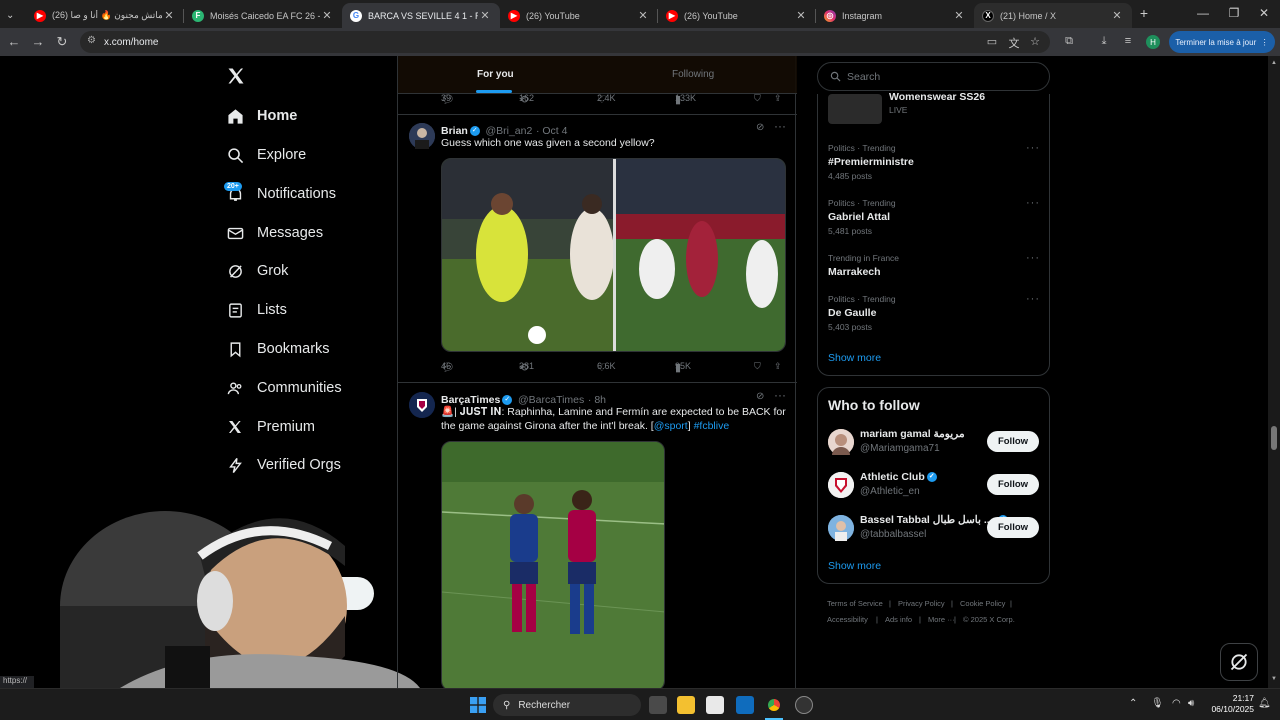 This screenshot has height=720, width=1280. Describe the element at coordinates (91, 40) in the screenshot. I see `site-info-icon: ⚙` at that location.